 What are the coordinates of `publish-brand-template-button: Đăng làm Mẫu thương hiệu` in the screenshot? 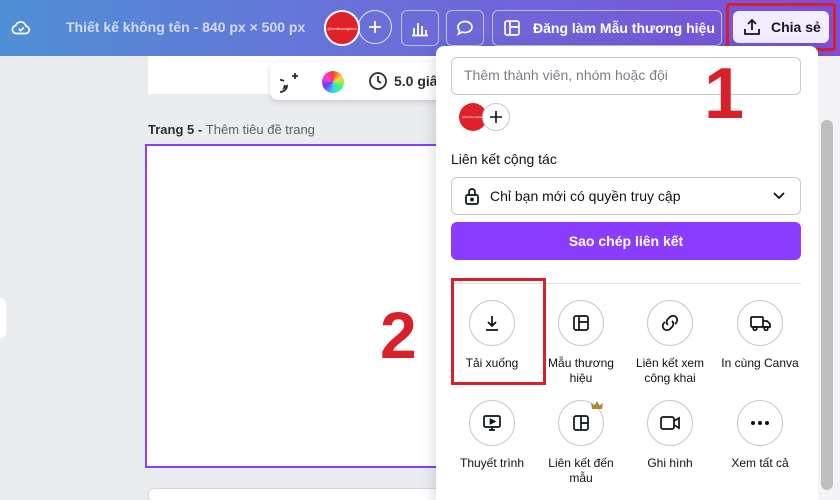 It's located at (607, 28).